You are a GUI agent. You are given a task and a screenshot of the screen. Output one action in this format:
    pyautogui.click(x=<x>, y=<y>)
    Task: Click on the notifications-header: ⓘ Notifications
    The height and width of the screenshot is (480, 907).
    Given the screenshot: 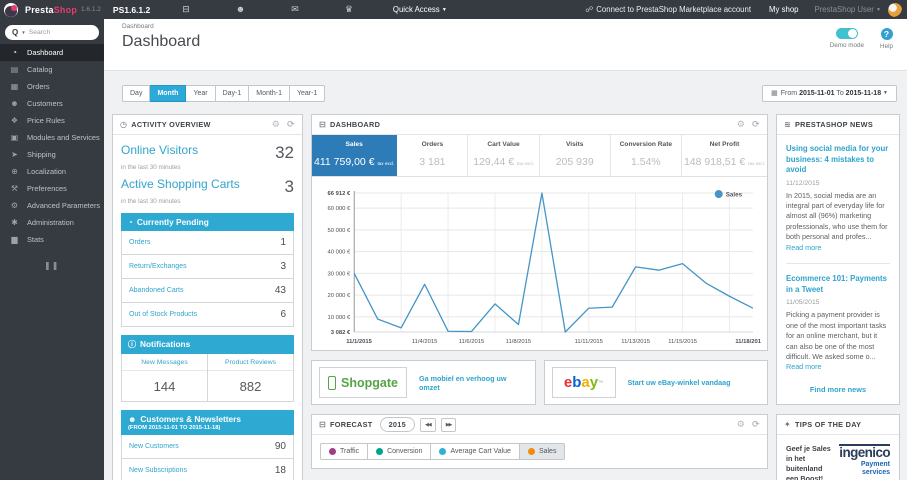 What is the action you would take?
    pyautogui.click(x=207, y=344)
    